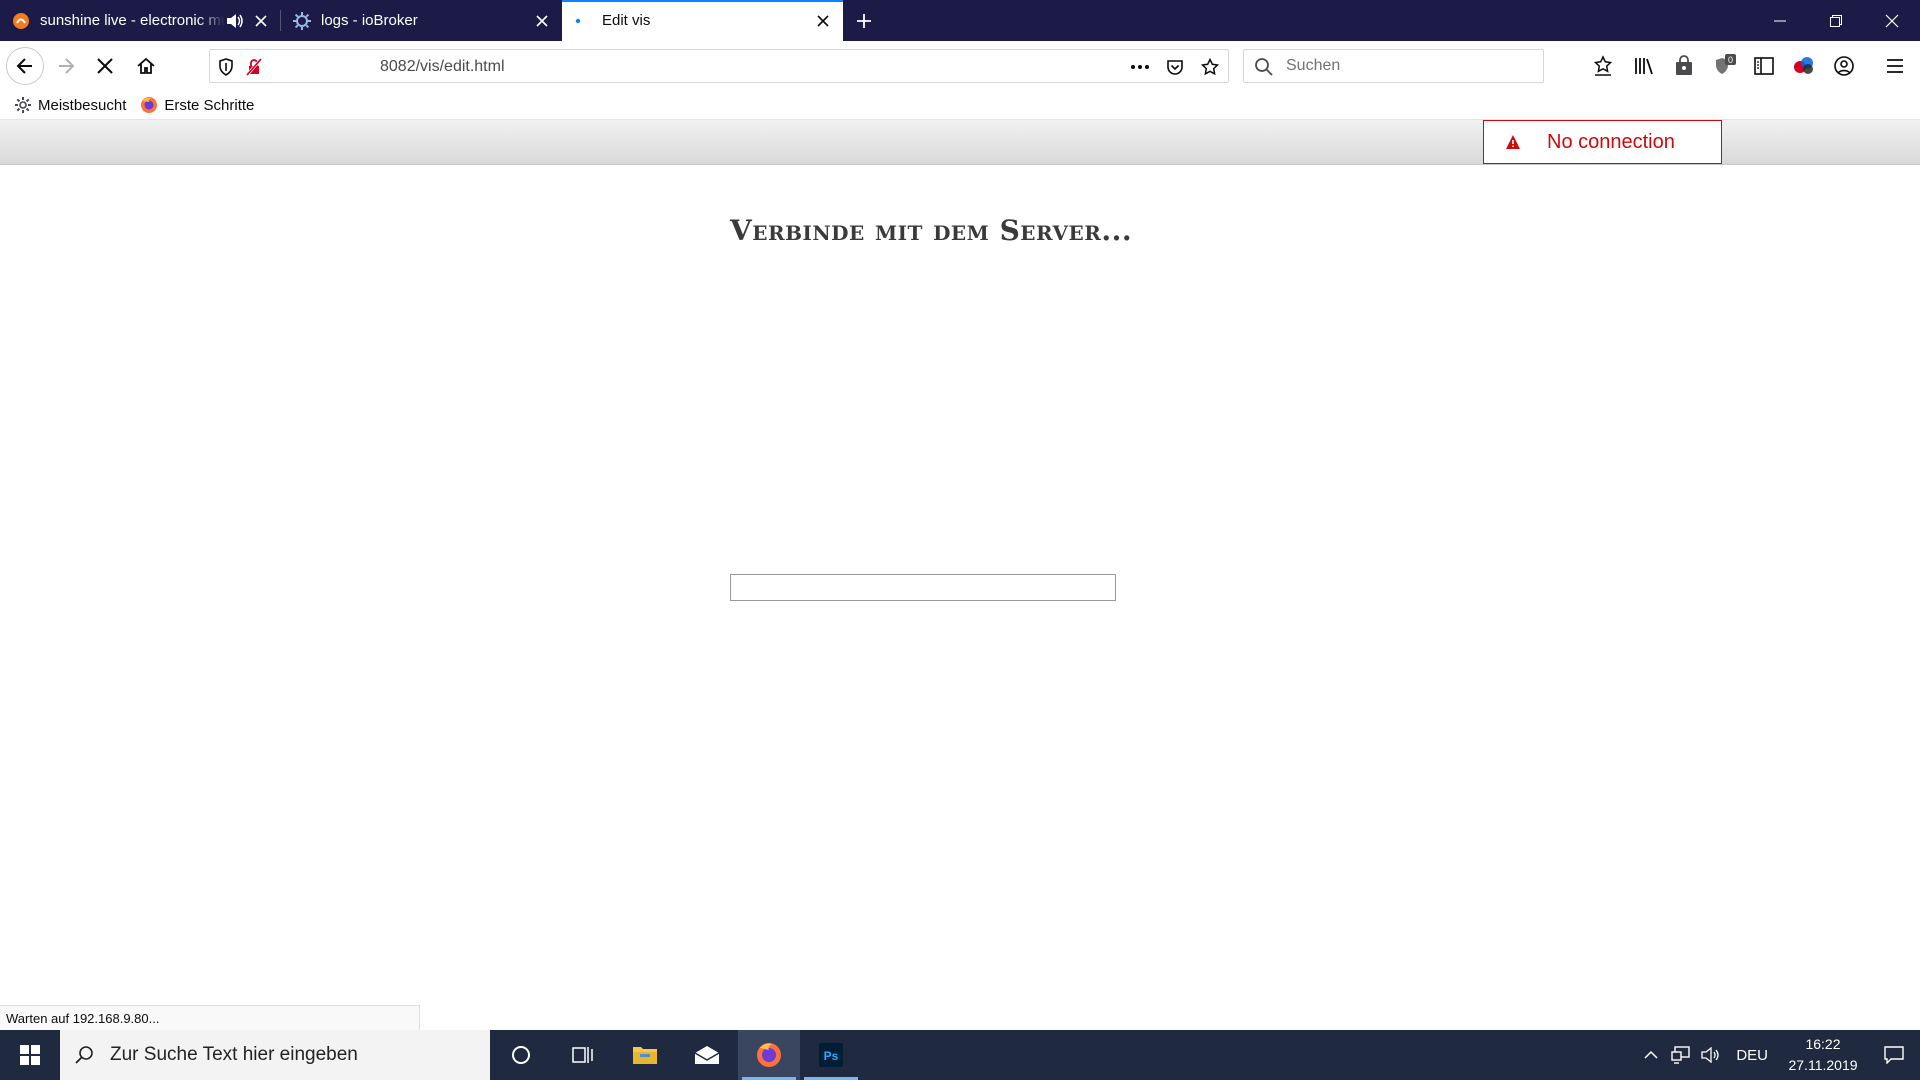 The width and height of the screenshot is (1920, 1080). I want to click on radio-favicon-icon, so click(21, 21).